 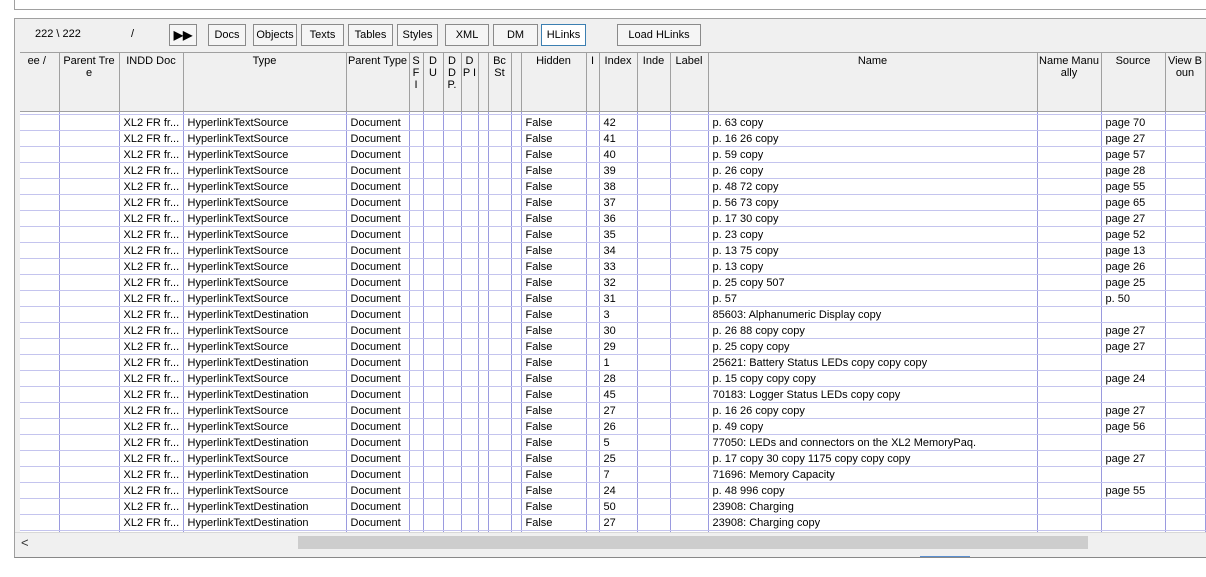 What do you see at coordinates (516, 250) in the screenshot?
I see `cell-c7` at bounding box center [516, 250].